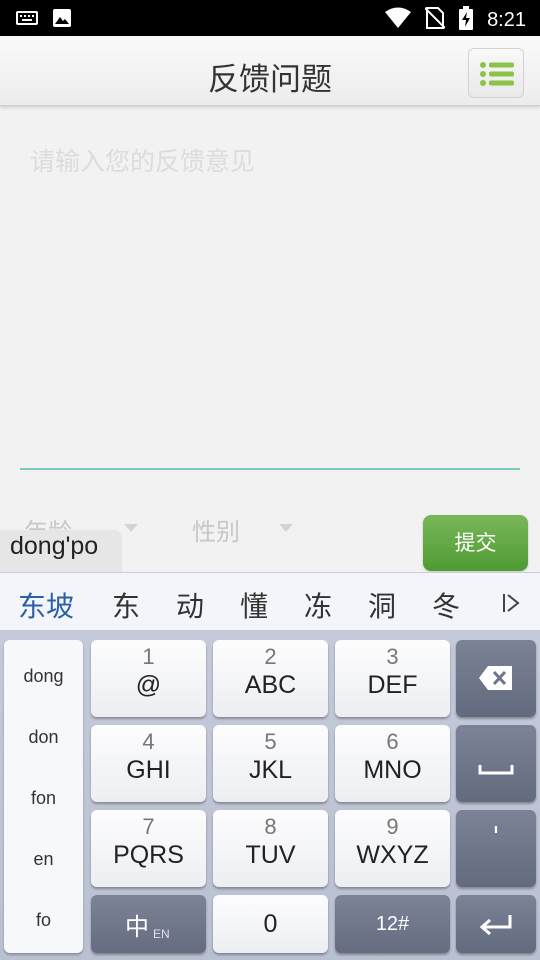  I want to click on key-letters: GHI, so click(148, 770).